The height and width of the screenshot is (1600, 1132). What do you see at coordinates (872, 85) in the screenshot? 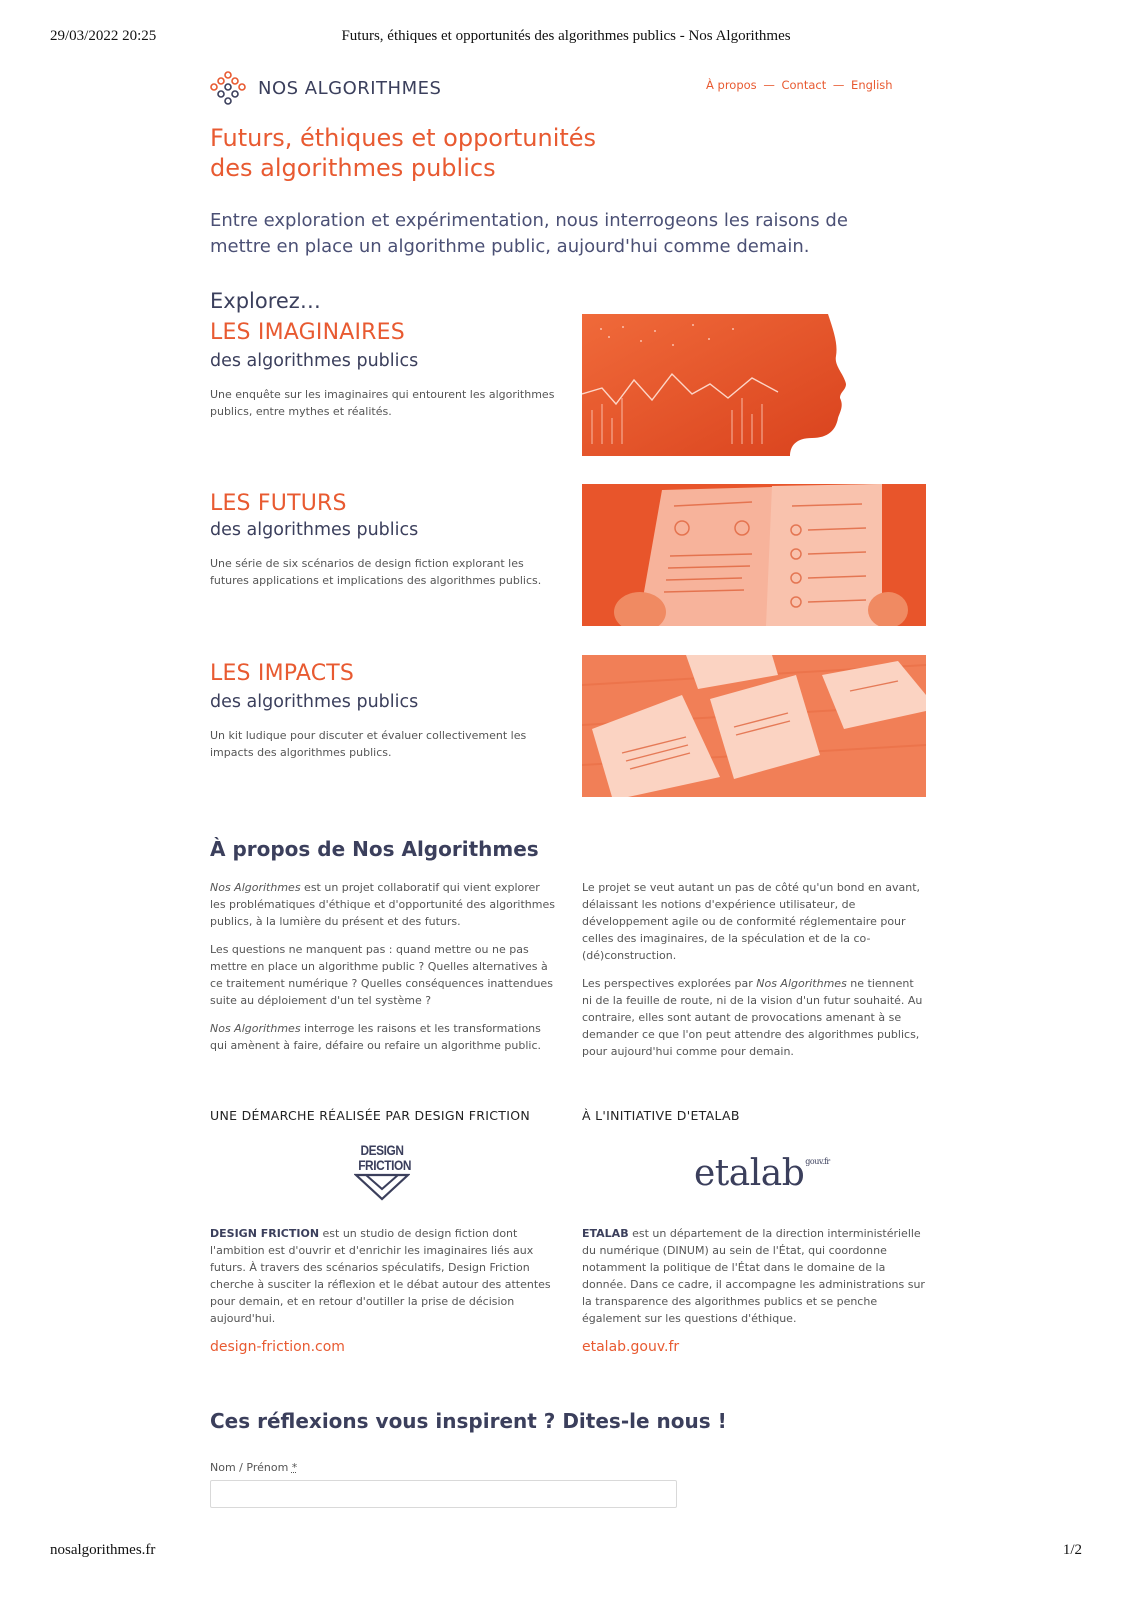
I see `nav-english-link: English` at bounding box center [872, 85].